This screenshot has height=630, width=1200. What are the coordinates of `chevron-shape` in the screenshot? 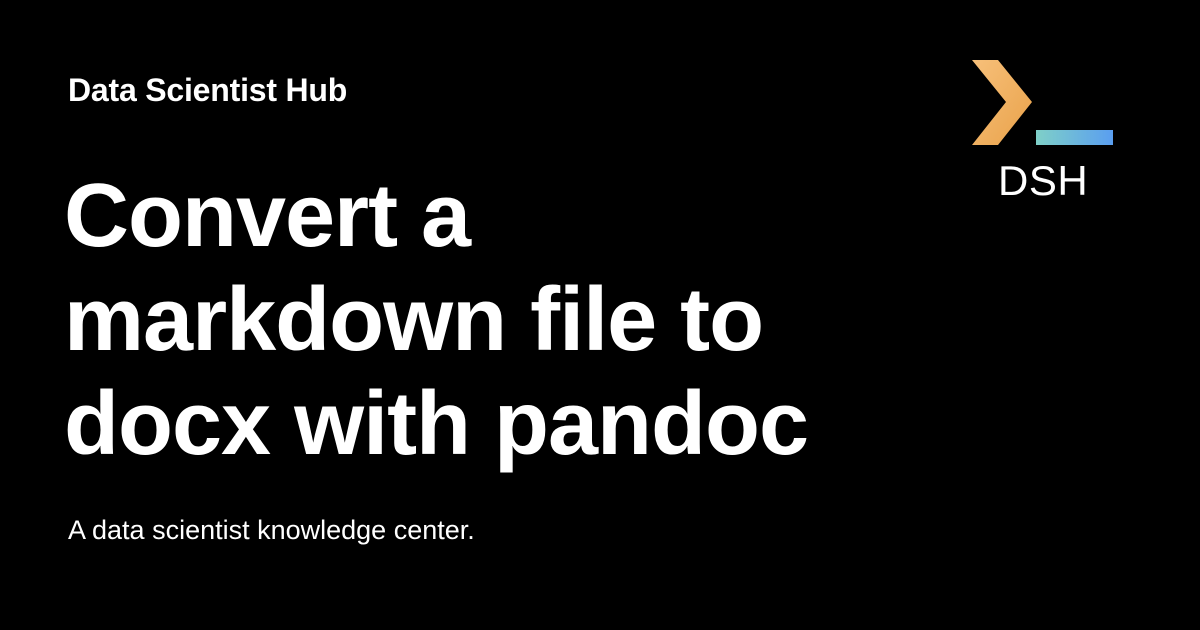 It's located at (1002, 102).